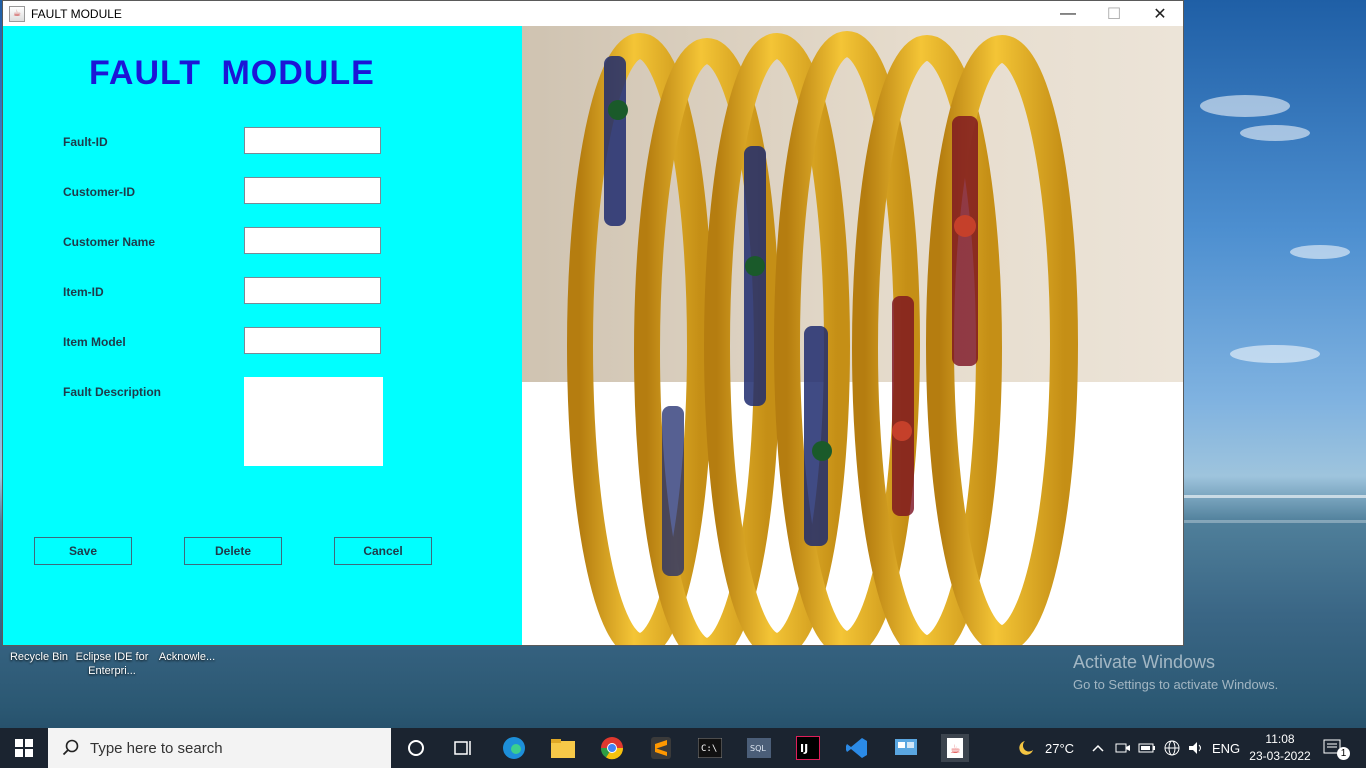 The width and height of the screenshot is (1366, 768). I want to click on window-title: FAULT MODULE, so click(76, 13).